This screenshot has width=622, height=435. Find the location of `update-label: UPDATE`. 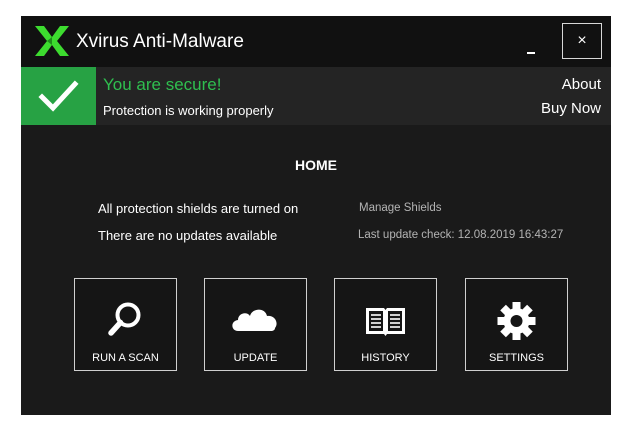

update-label: UPDATE is located at coordinates (255, 358).